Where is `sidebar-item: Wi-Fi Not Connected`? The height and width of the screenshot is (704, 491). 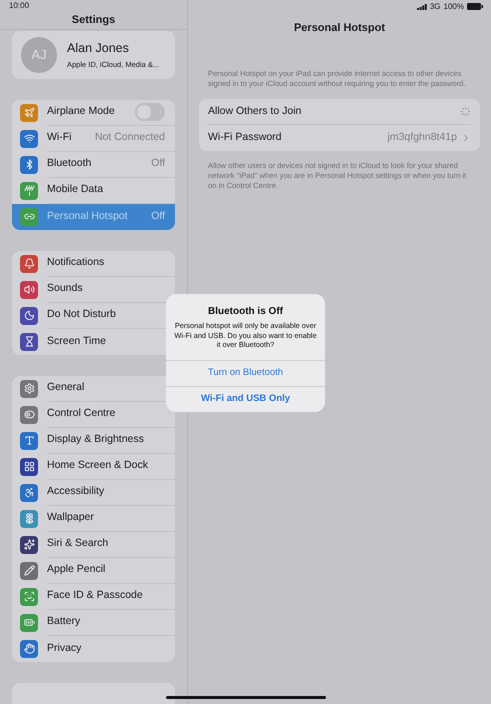 sidebar-item: Wi-Fi Not Connected is located at coordinates (93, 139).